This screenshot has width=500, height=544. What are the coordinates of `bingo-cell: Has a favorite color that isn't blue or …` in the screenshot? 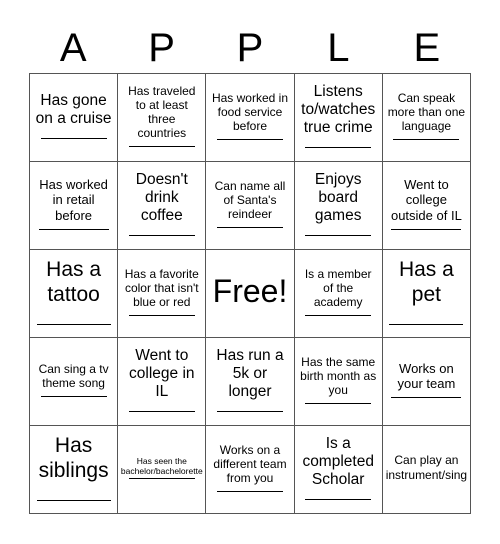 It's located at (162, 294).